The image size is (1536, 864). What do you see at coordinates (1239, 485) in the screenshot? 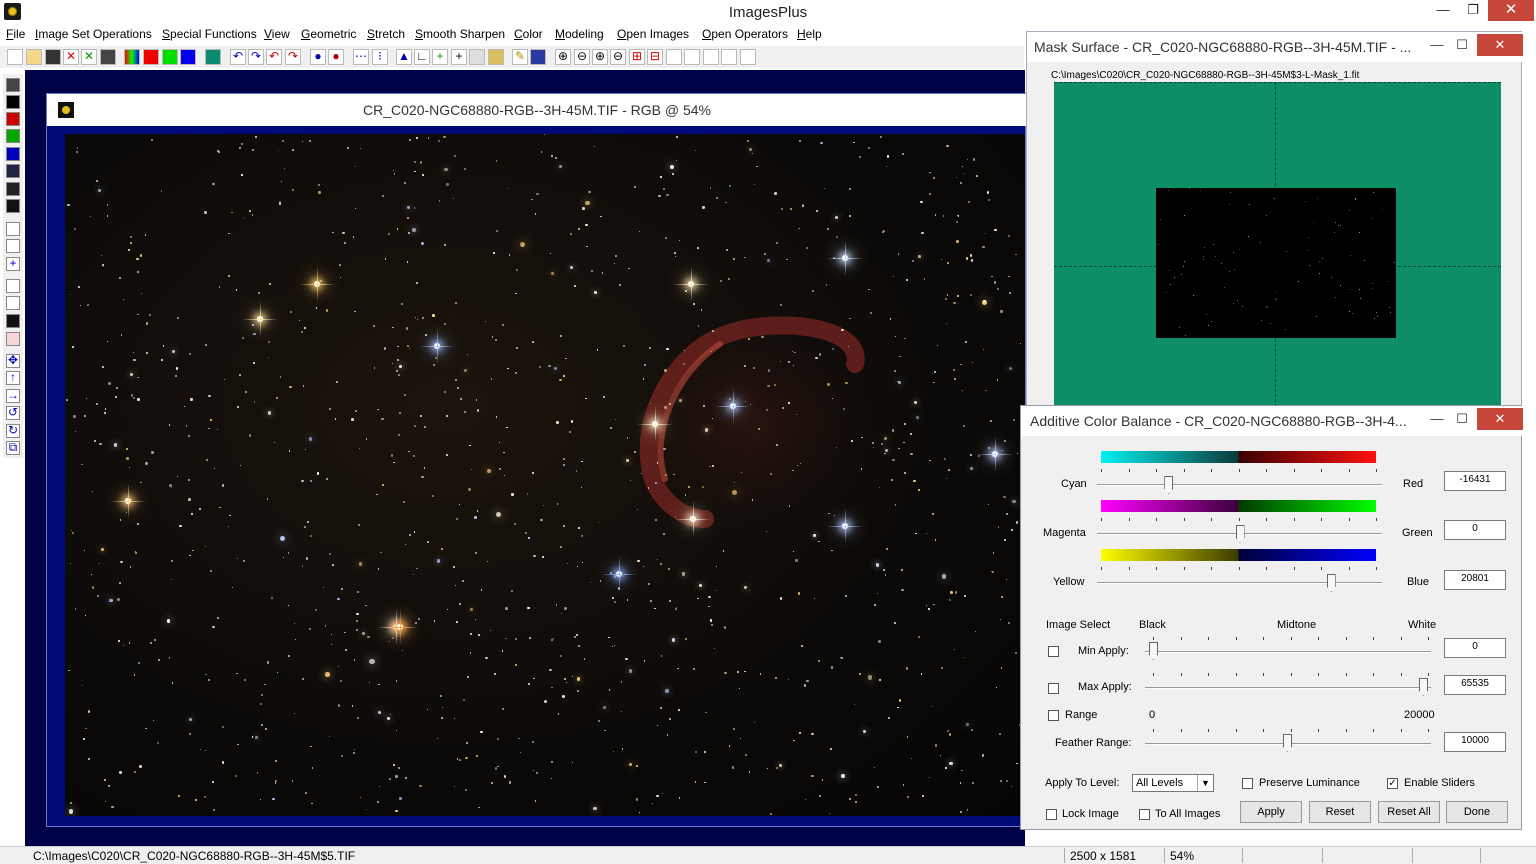
I see `cyan-red-slider-track` at bounding box center [1239, 485].